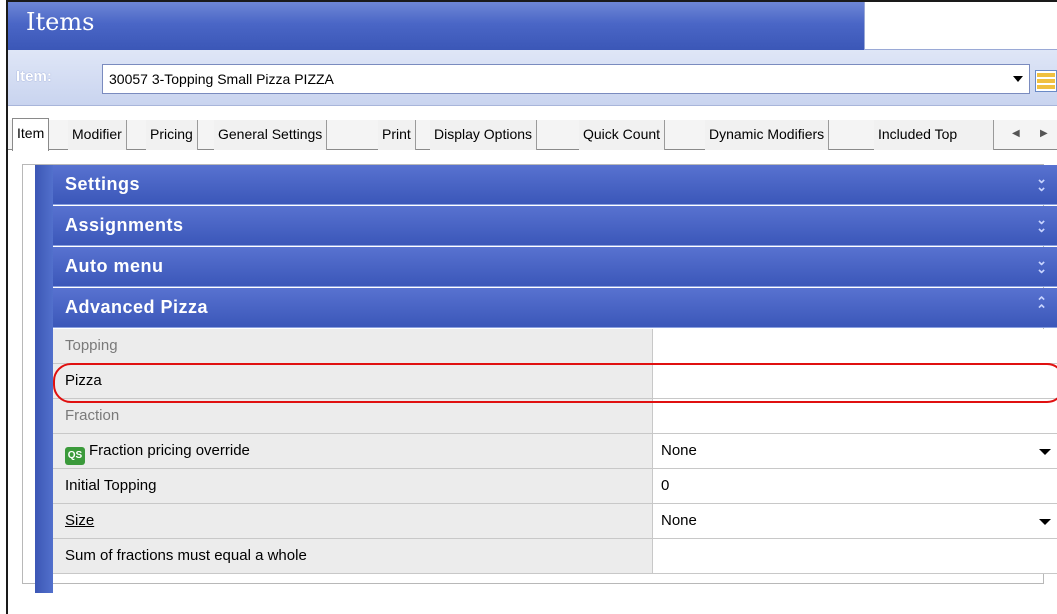 This screenshot has width=1057, height=614. I want to click on grid-view-icon, so click(1046, 81).